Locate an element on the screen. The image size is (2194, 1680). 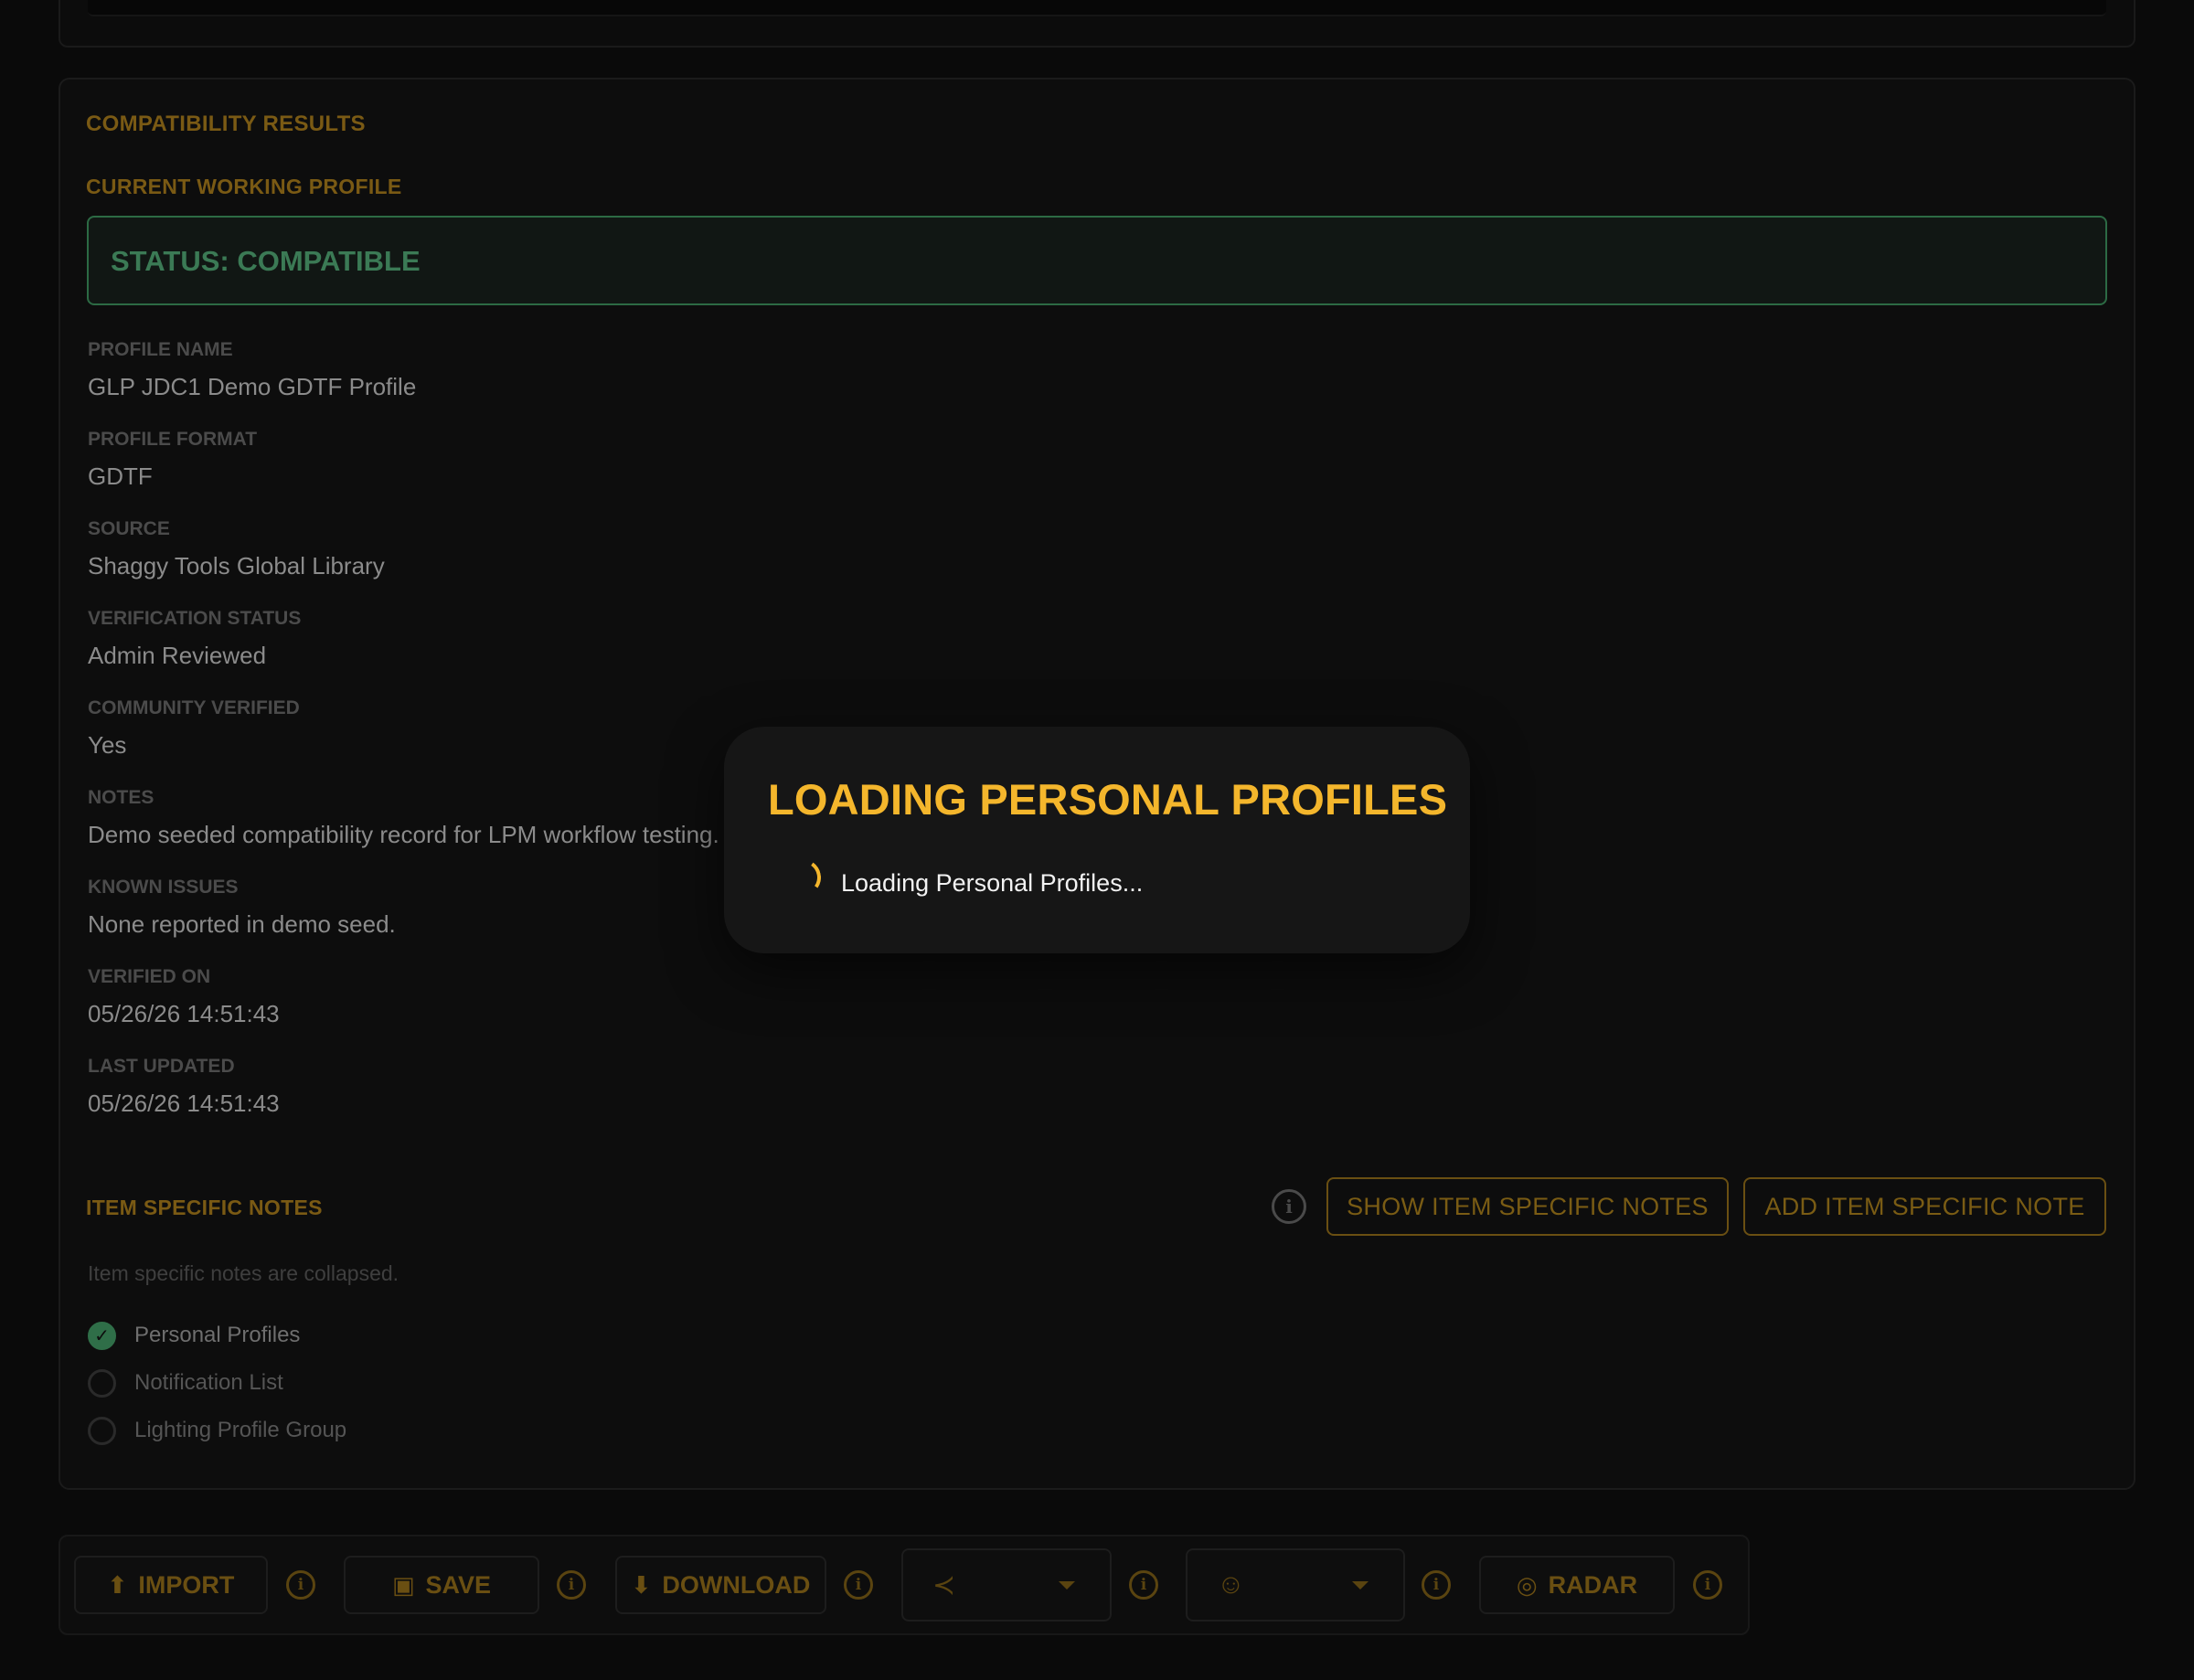
option-label: Notification List is located at coordinates (208, 1383).